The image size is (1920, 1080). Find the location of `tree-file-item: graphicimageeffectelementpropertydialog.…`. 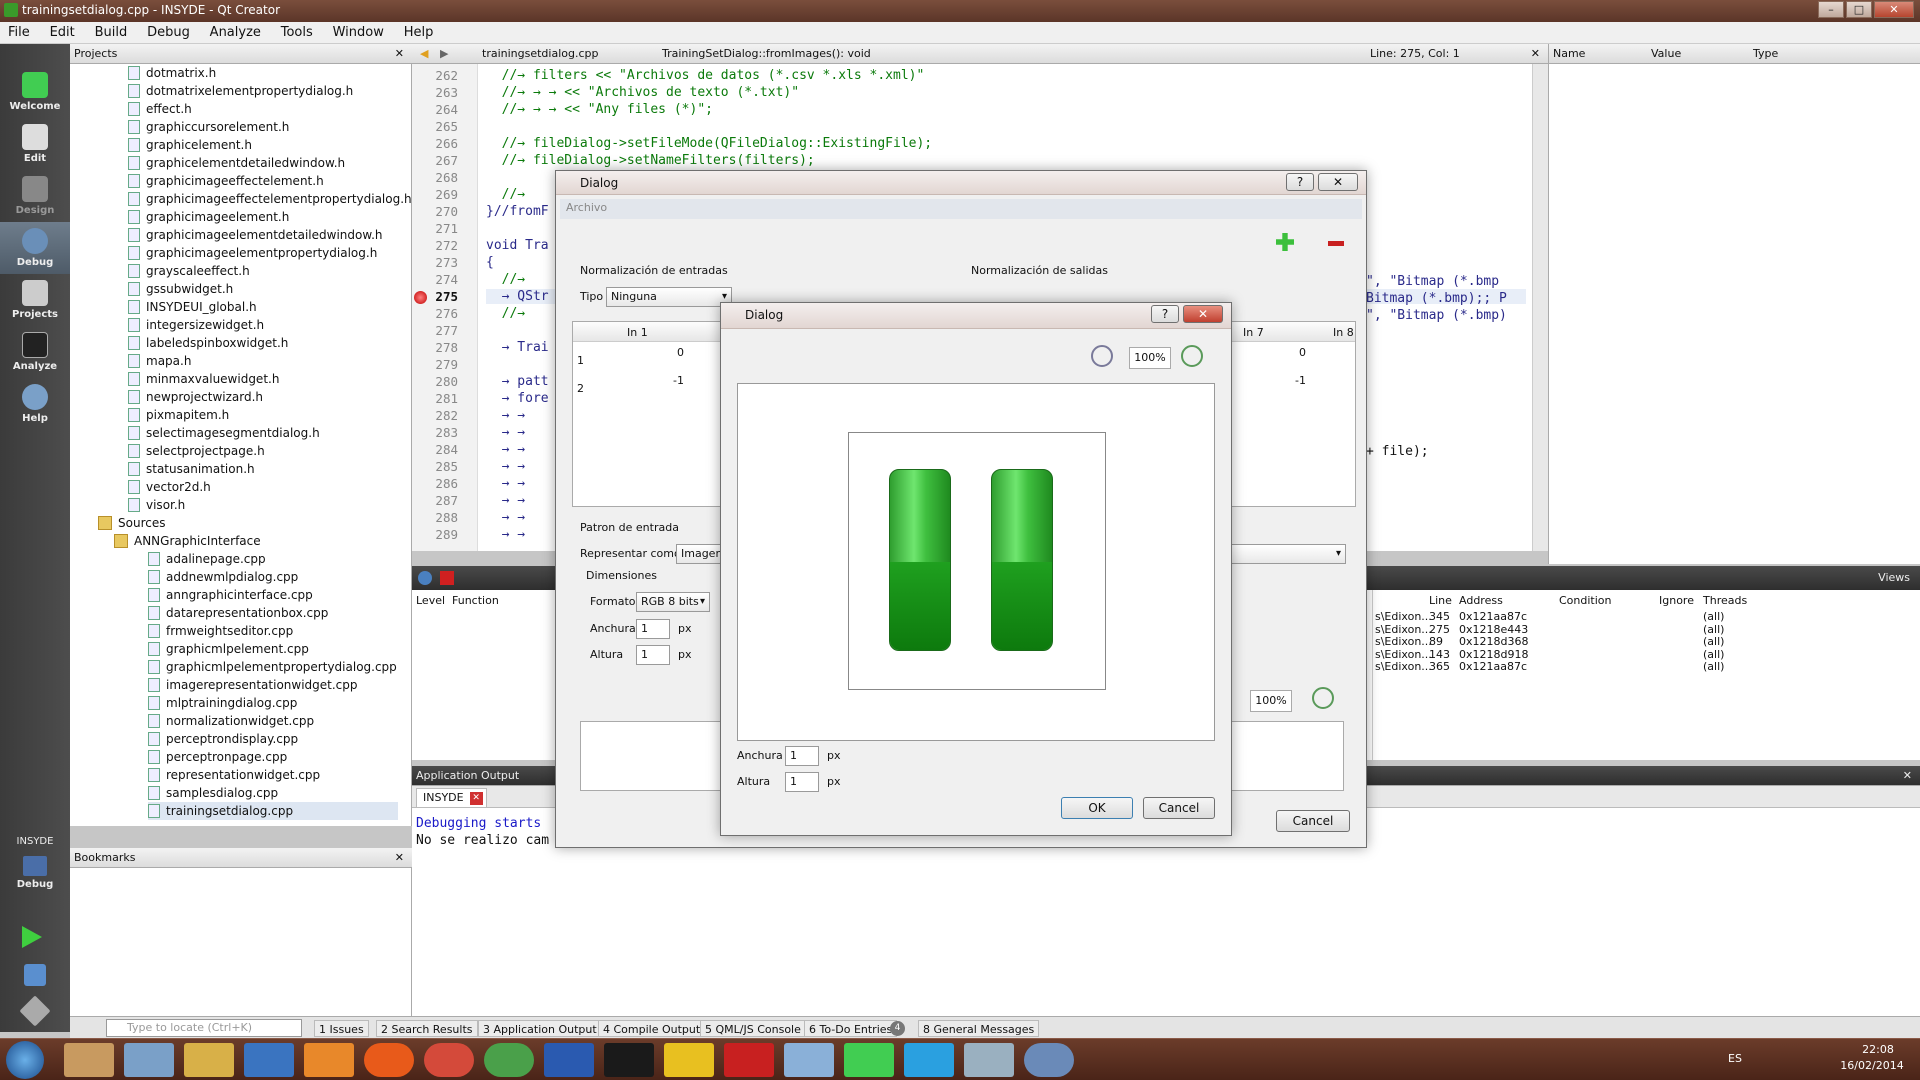

tree-file-item: graphicimageeffectelementpropertydialog.… is located at coordinates (269, 199).